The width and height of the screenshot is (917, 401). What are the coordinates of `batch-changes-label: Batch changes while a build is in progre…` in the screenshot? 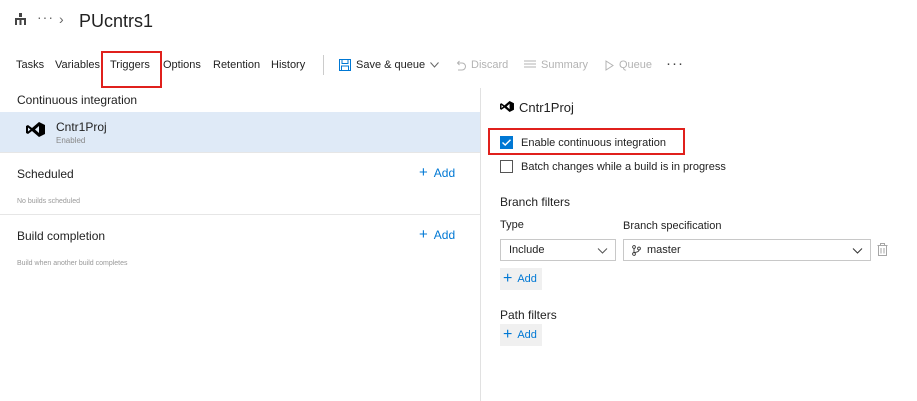 It's located at (623, 166).